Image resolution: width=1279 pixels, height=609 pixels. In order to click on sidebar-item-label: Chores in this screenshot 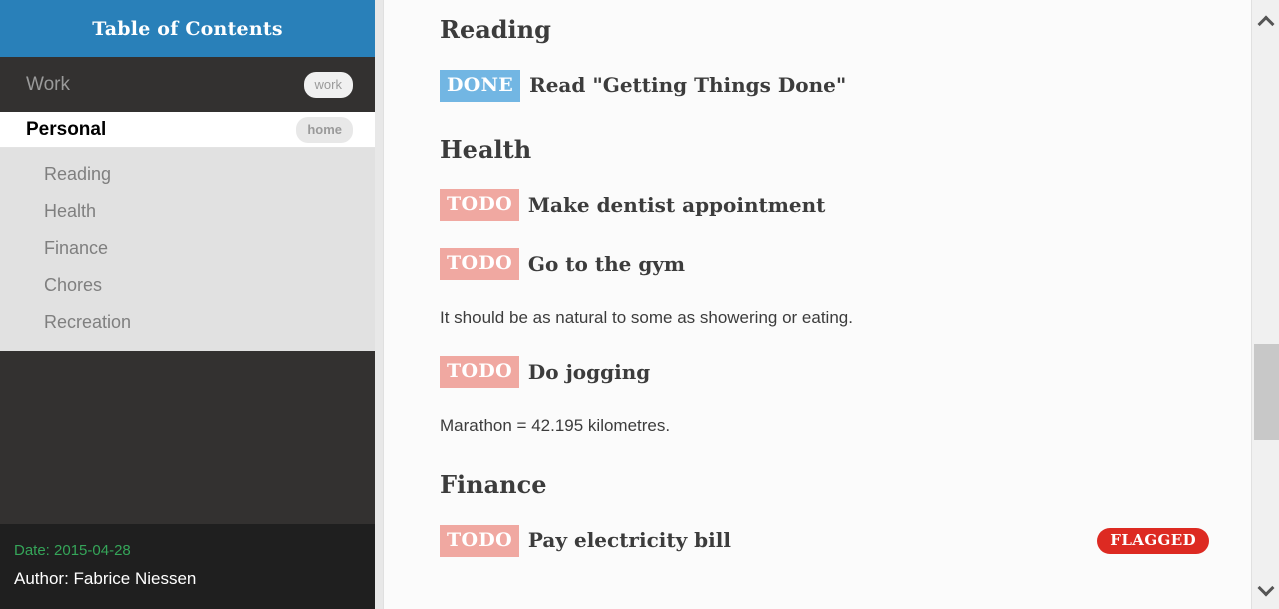, I will do `click(73, 285)`.